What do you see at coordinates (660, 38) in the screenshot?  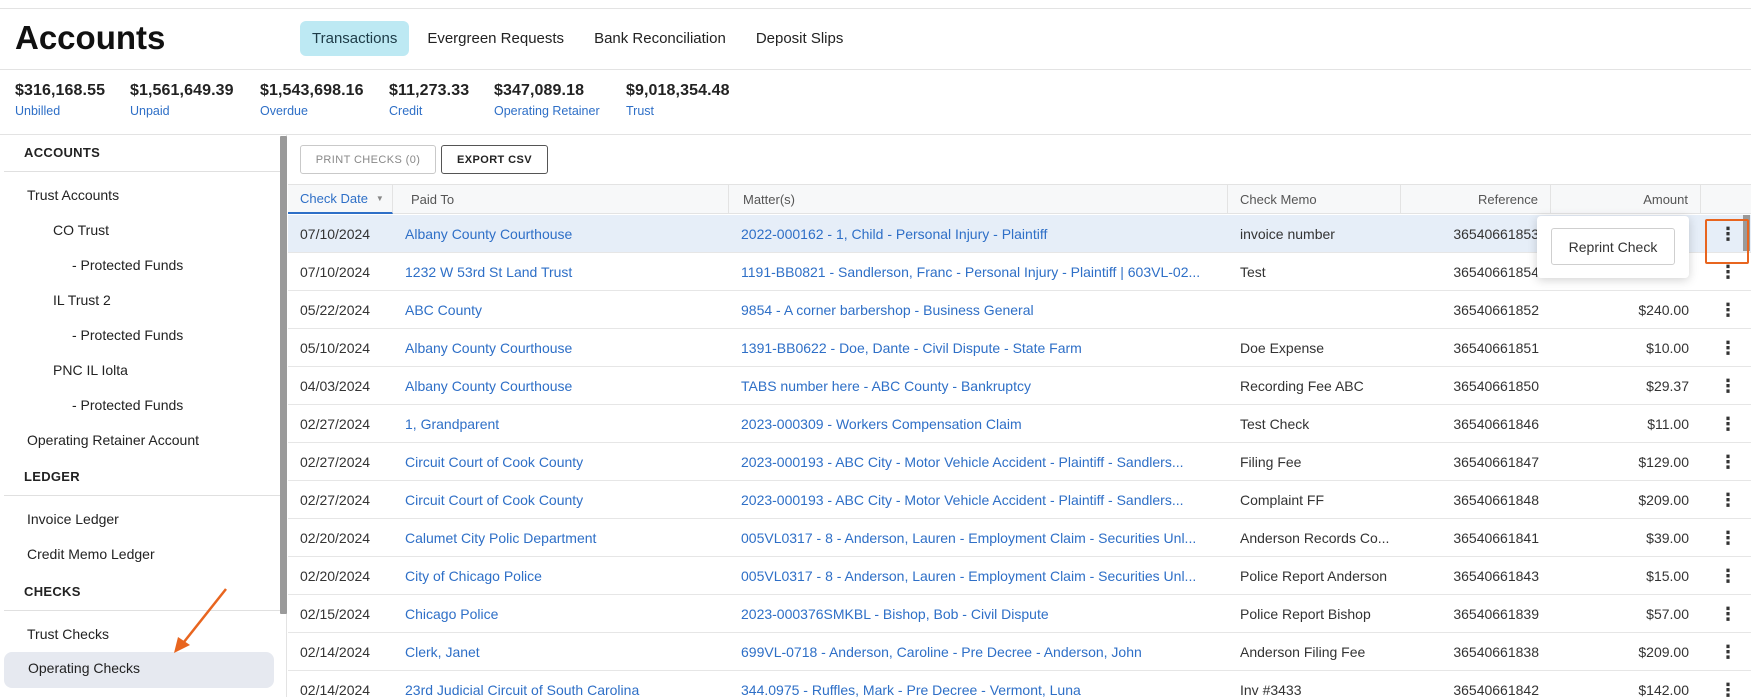 I see `tab-bank-reconciliation: Bank Reconciliation` at bounding box center [660, 38].